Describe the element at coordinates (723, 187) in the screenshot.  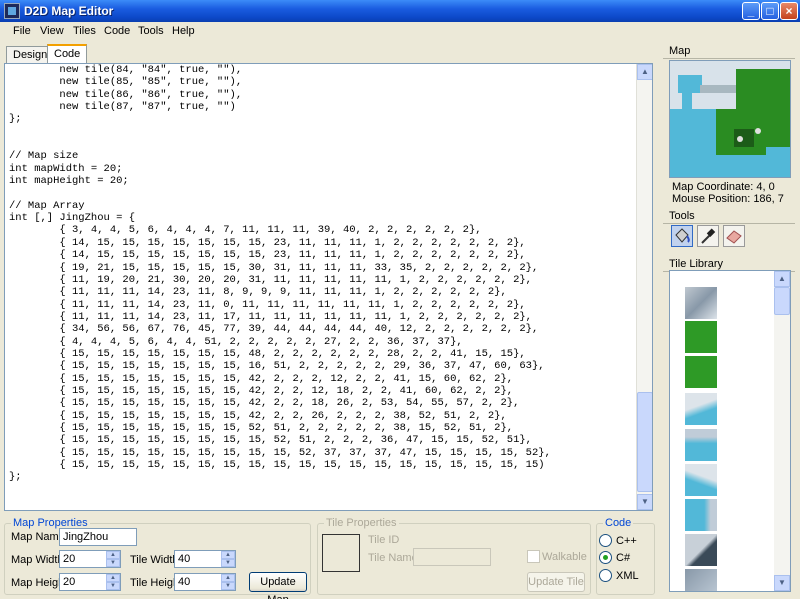
I see `map-coordinate-text: Map Coordinate: 4, 0` at that location.